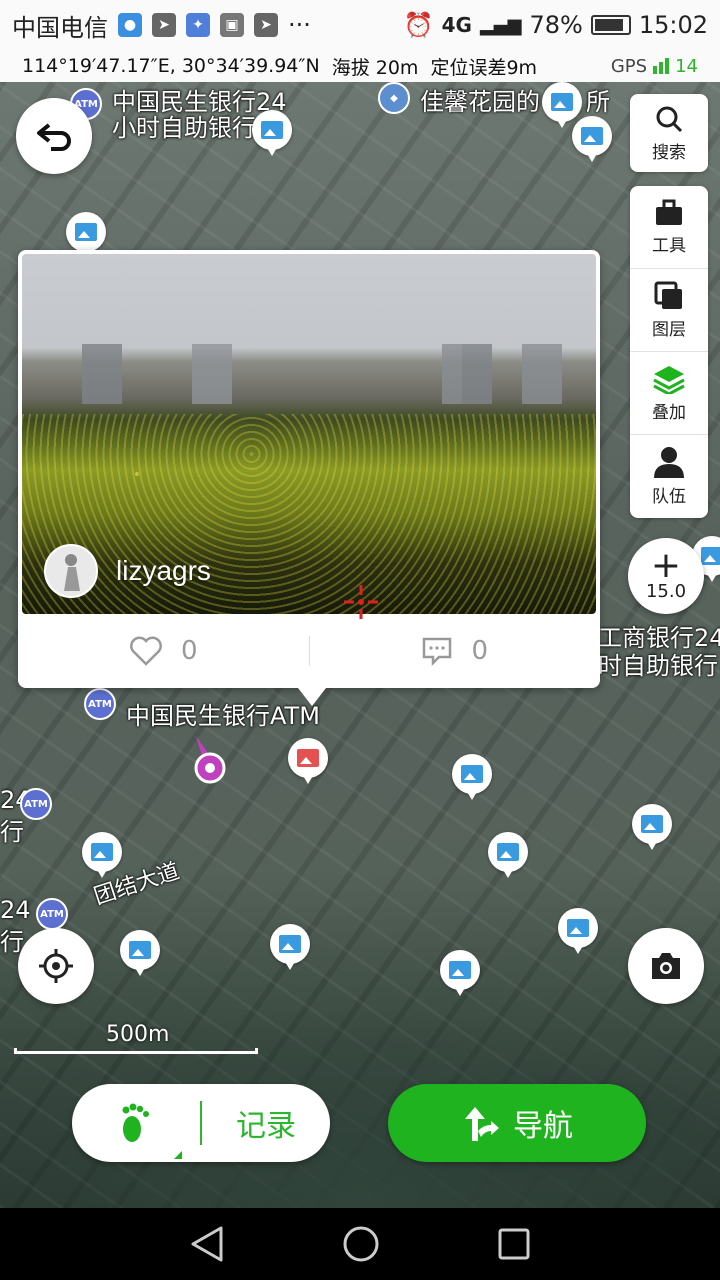 The height and width of the screenshot is (1280, 720). Describe the element at coordinates (669, 329) in the screenshot. I see `layers-label: 图层` at that location.